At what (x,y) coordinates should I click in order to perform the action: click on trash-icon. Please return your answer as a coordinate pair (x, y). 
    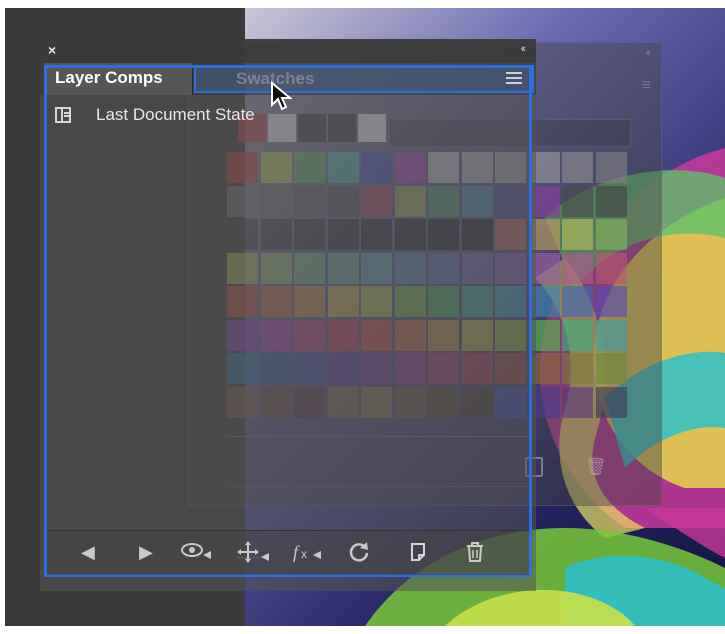
    Looking at the image, I should click on (475, 552).